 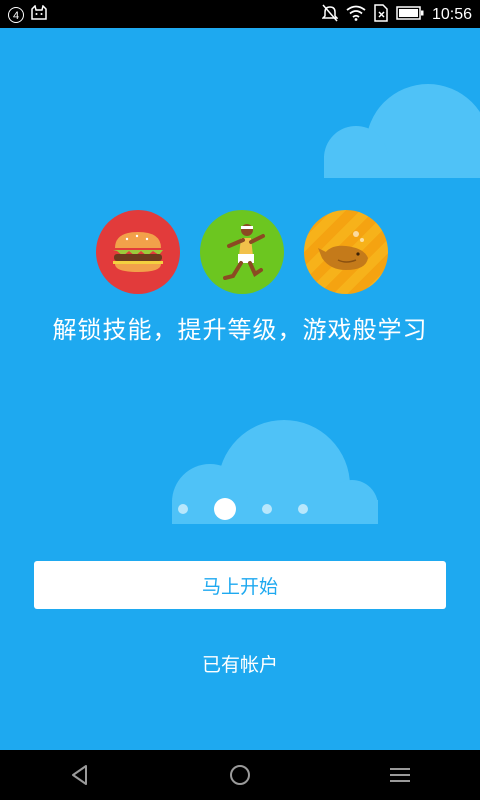 I want to click on status-left-icons: 4, so click(x=28, y=14).